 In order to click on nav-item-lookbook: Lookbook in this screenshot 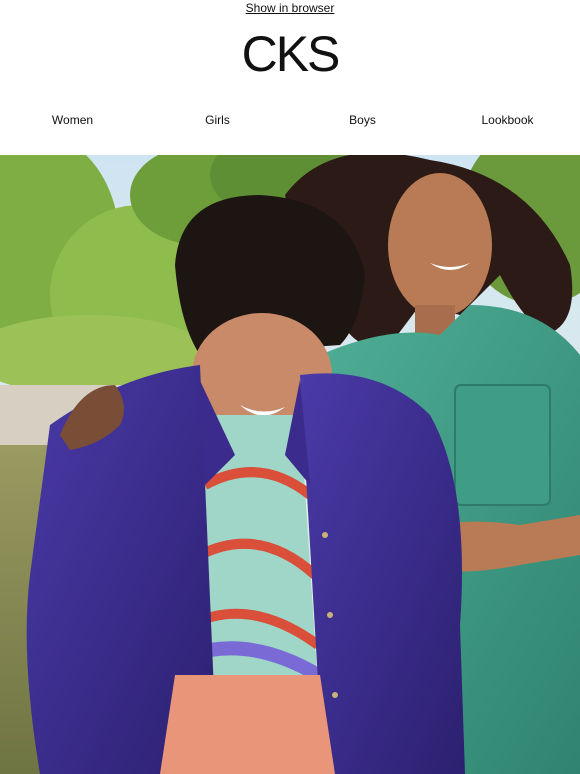, I will do `click(507, 120)`.